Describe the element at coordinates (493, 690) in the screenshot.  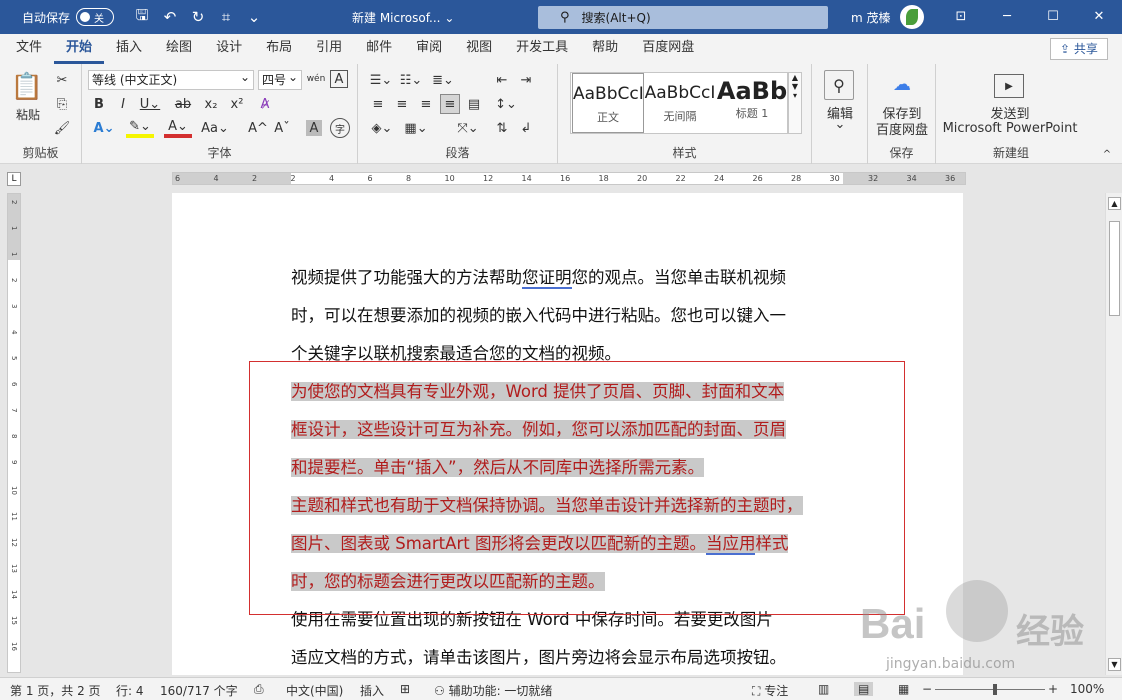
I see `accessibility-status: ⚇ 辅助功能: 一切就绪` at that location.